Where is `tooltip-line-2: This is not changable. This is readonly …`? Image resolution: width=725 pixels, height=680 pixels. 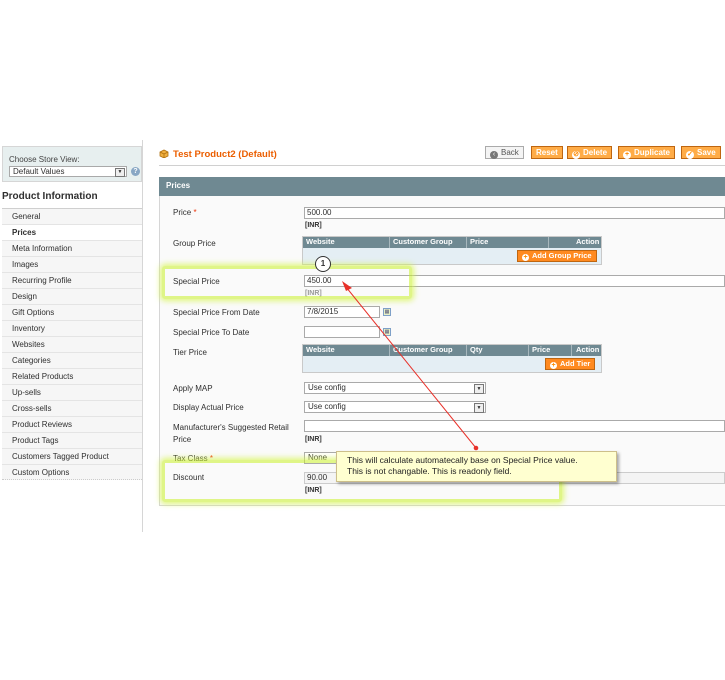
tooltip-line-2: This is not changable. This is readonly … is located at coordinates (429, 470).